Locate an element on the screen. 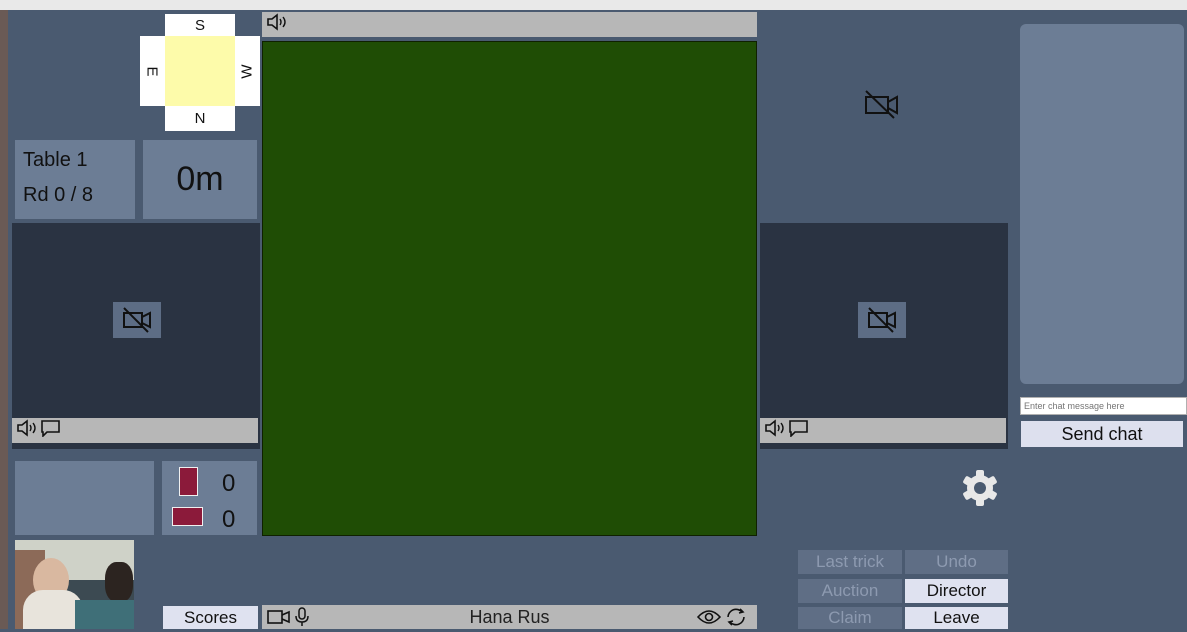  compass-north: N is located at coordinates (200, 118).